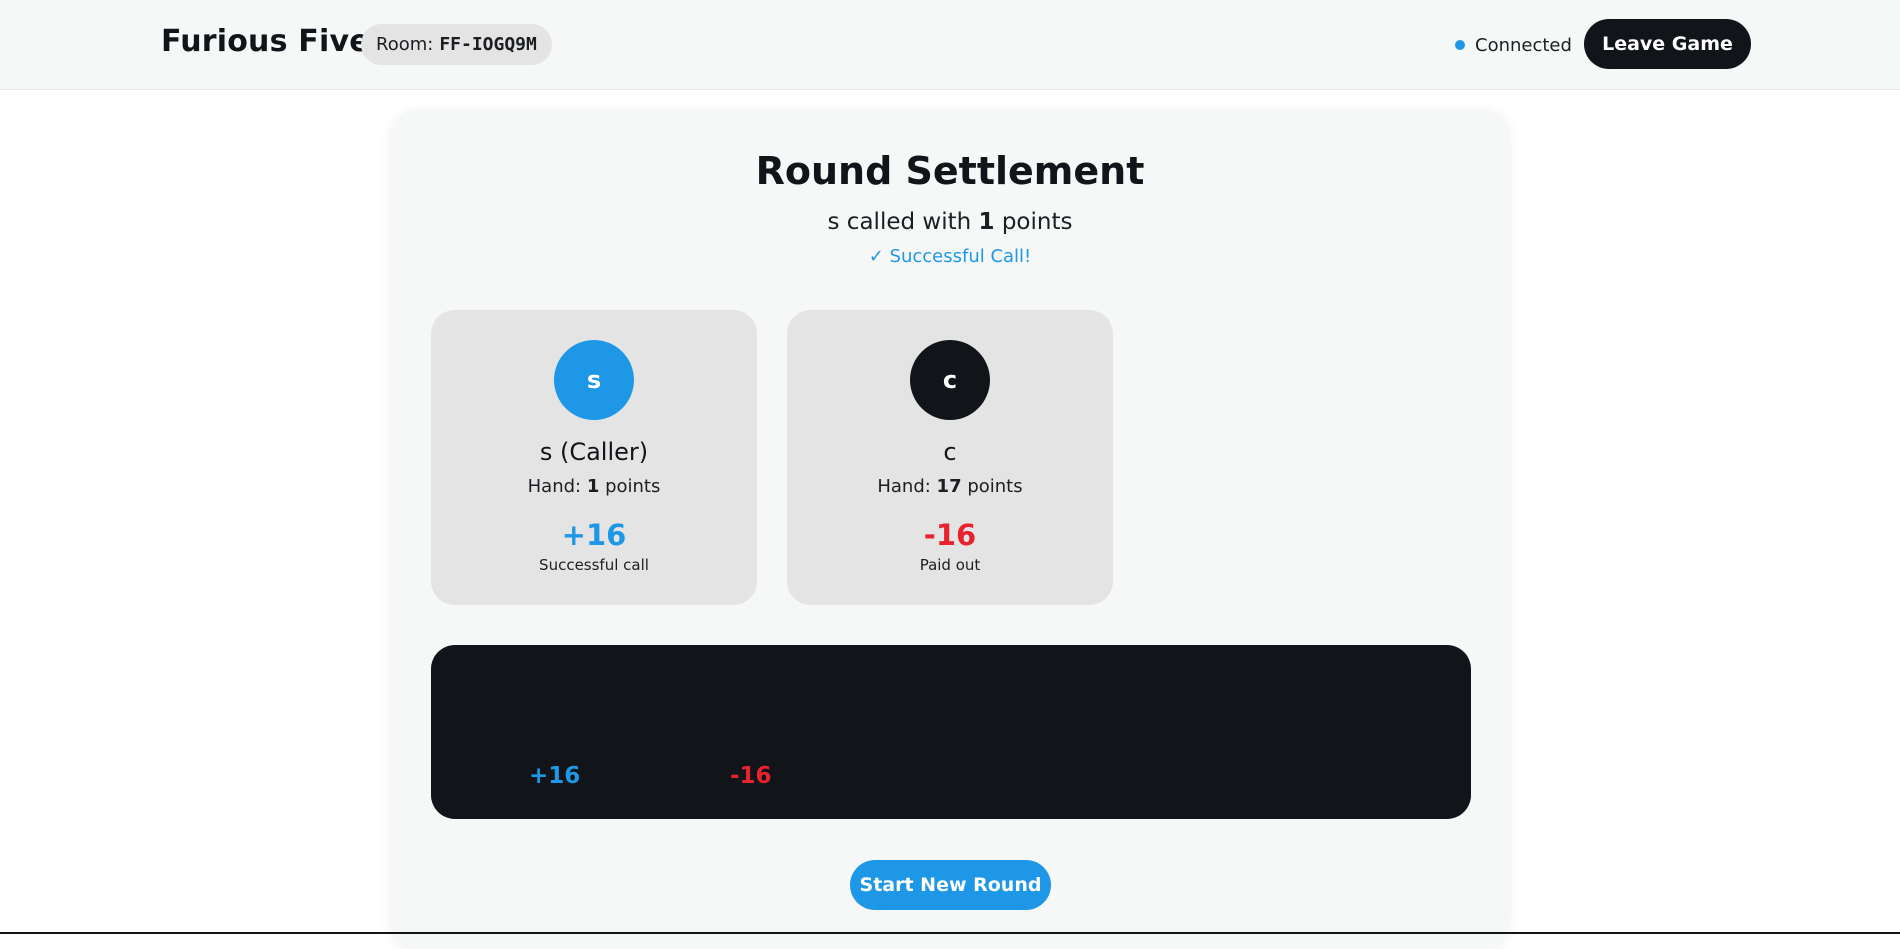 The image size is (1900, 949). Describe the element at coordinates (1460, 45) in the screenshot. I see `status-dot-icon` at that location.